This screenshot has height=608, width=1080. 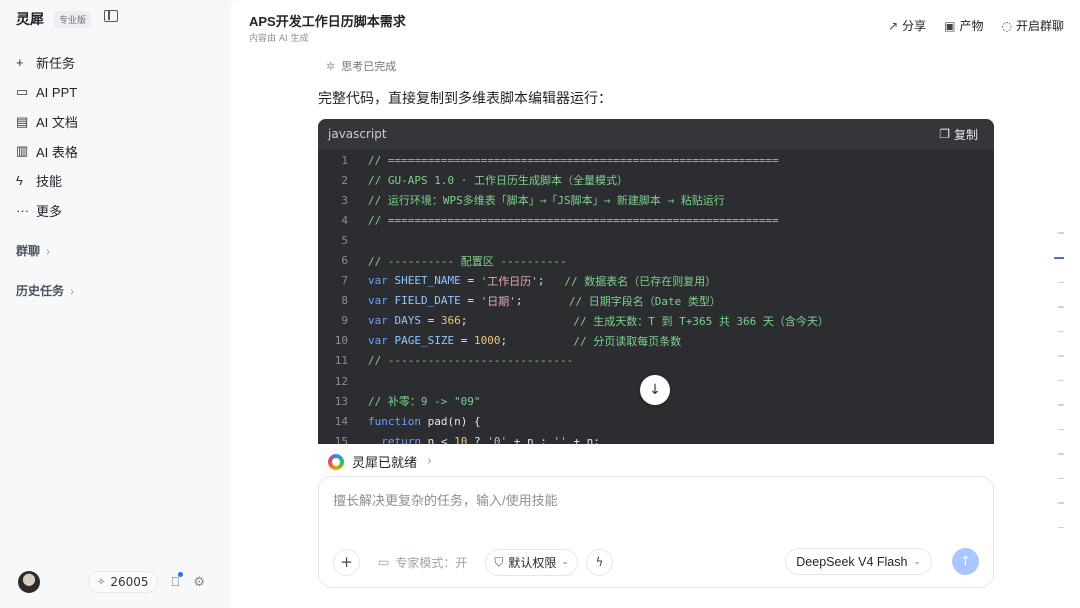 What do you see at coordinates (477, 439) in the screenshot?
I see `code-token: ?` at bounding box center [477, 439].